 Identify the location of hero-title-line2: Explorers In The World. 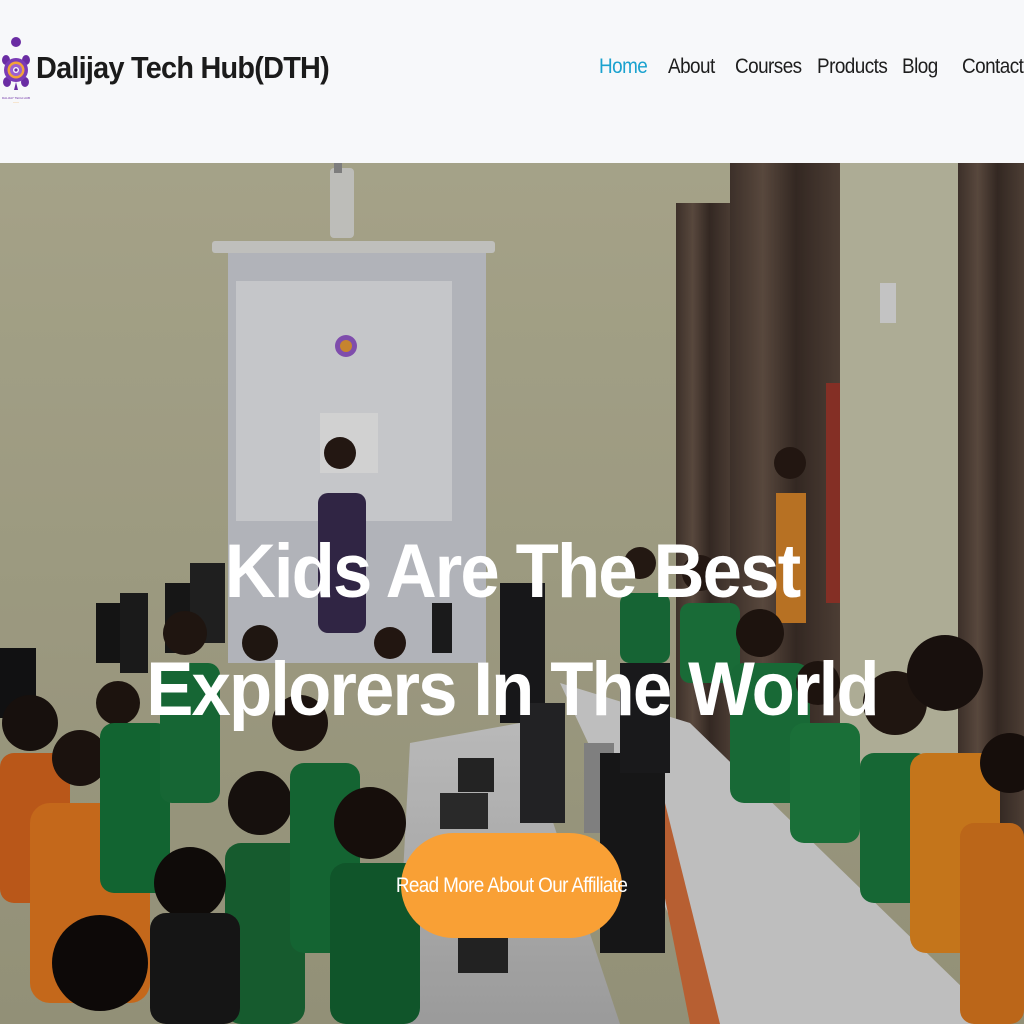
(512, 689).